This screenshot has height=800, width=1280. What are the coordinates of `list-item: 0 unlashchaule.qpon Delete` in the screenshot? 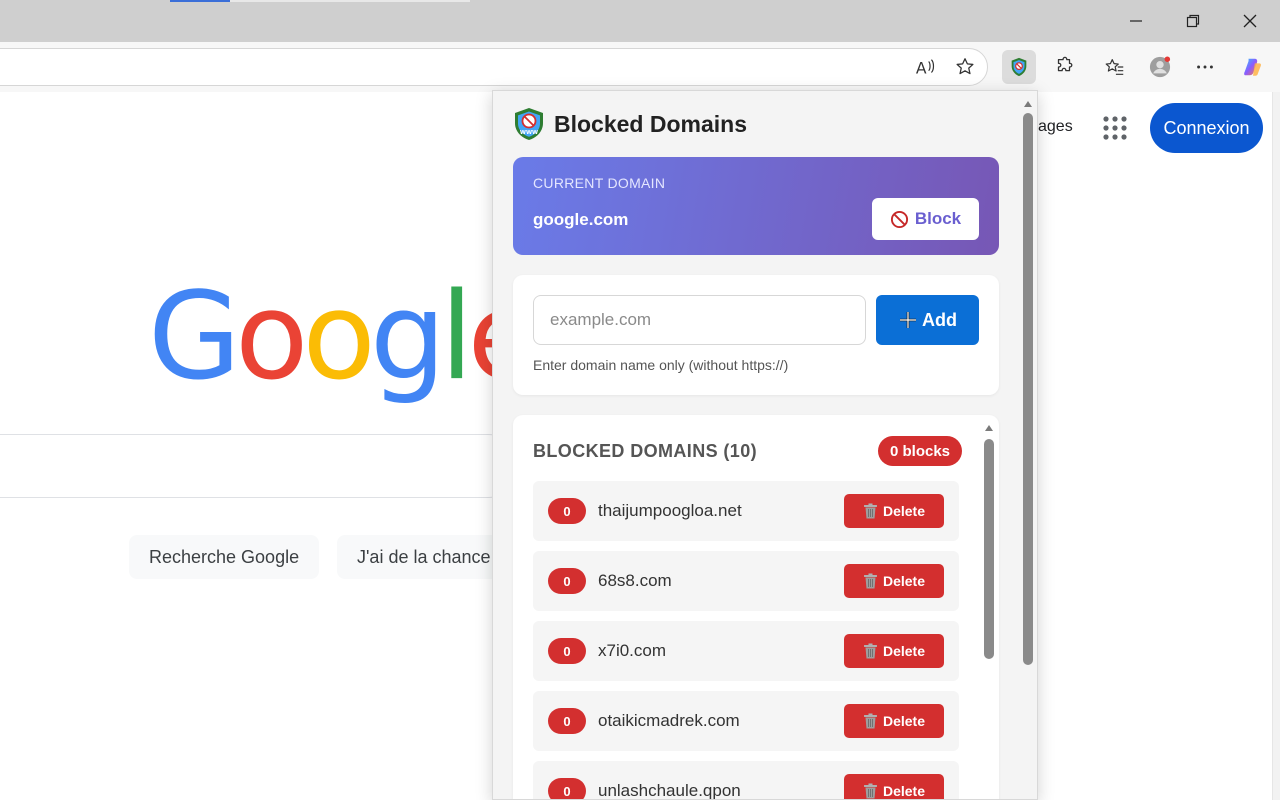 It's located at (746, 780).